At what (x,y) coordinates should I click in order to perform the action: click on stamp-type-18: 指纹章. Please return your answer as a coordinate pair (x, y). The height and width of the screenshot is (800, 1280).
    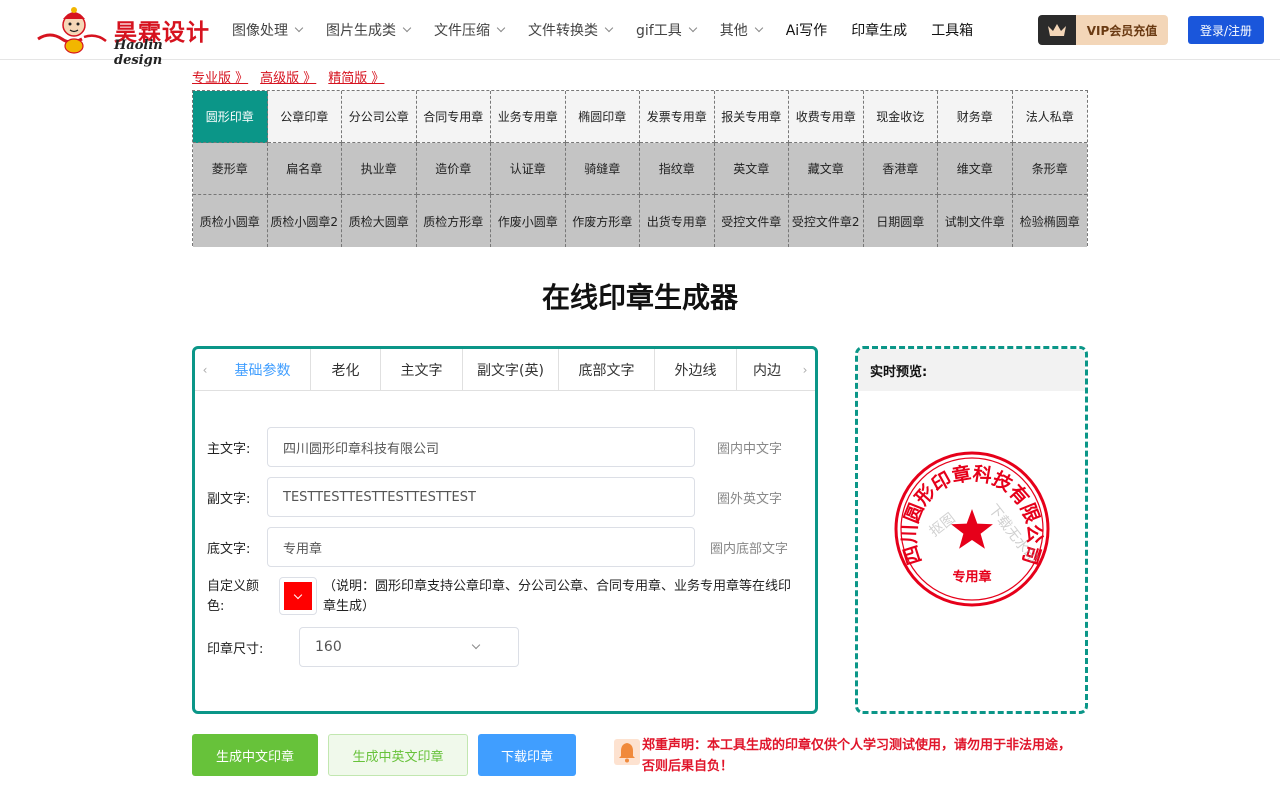
    Looking at the image, I should click on (677, 169).